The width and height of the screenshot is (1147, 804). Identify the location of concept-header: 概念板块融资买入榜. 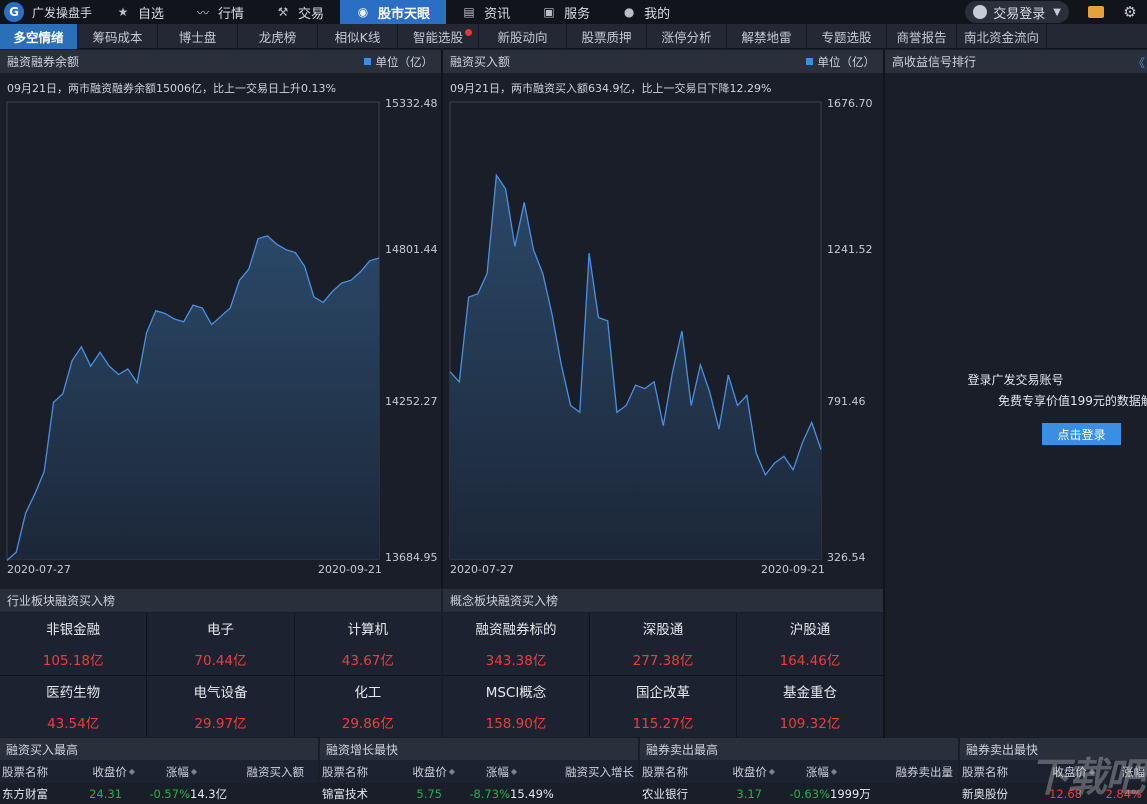
(663, 600).